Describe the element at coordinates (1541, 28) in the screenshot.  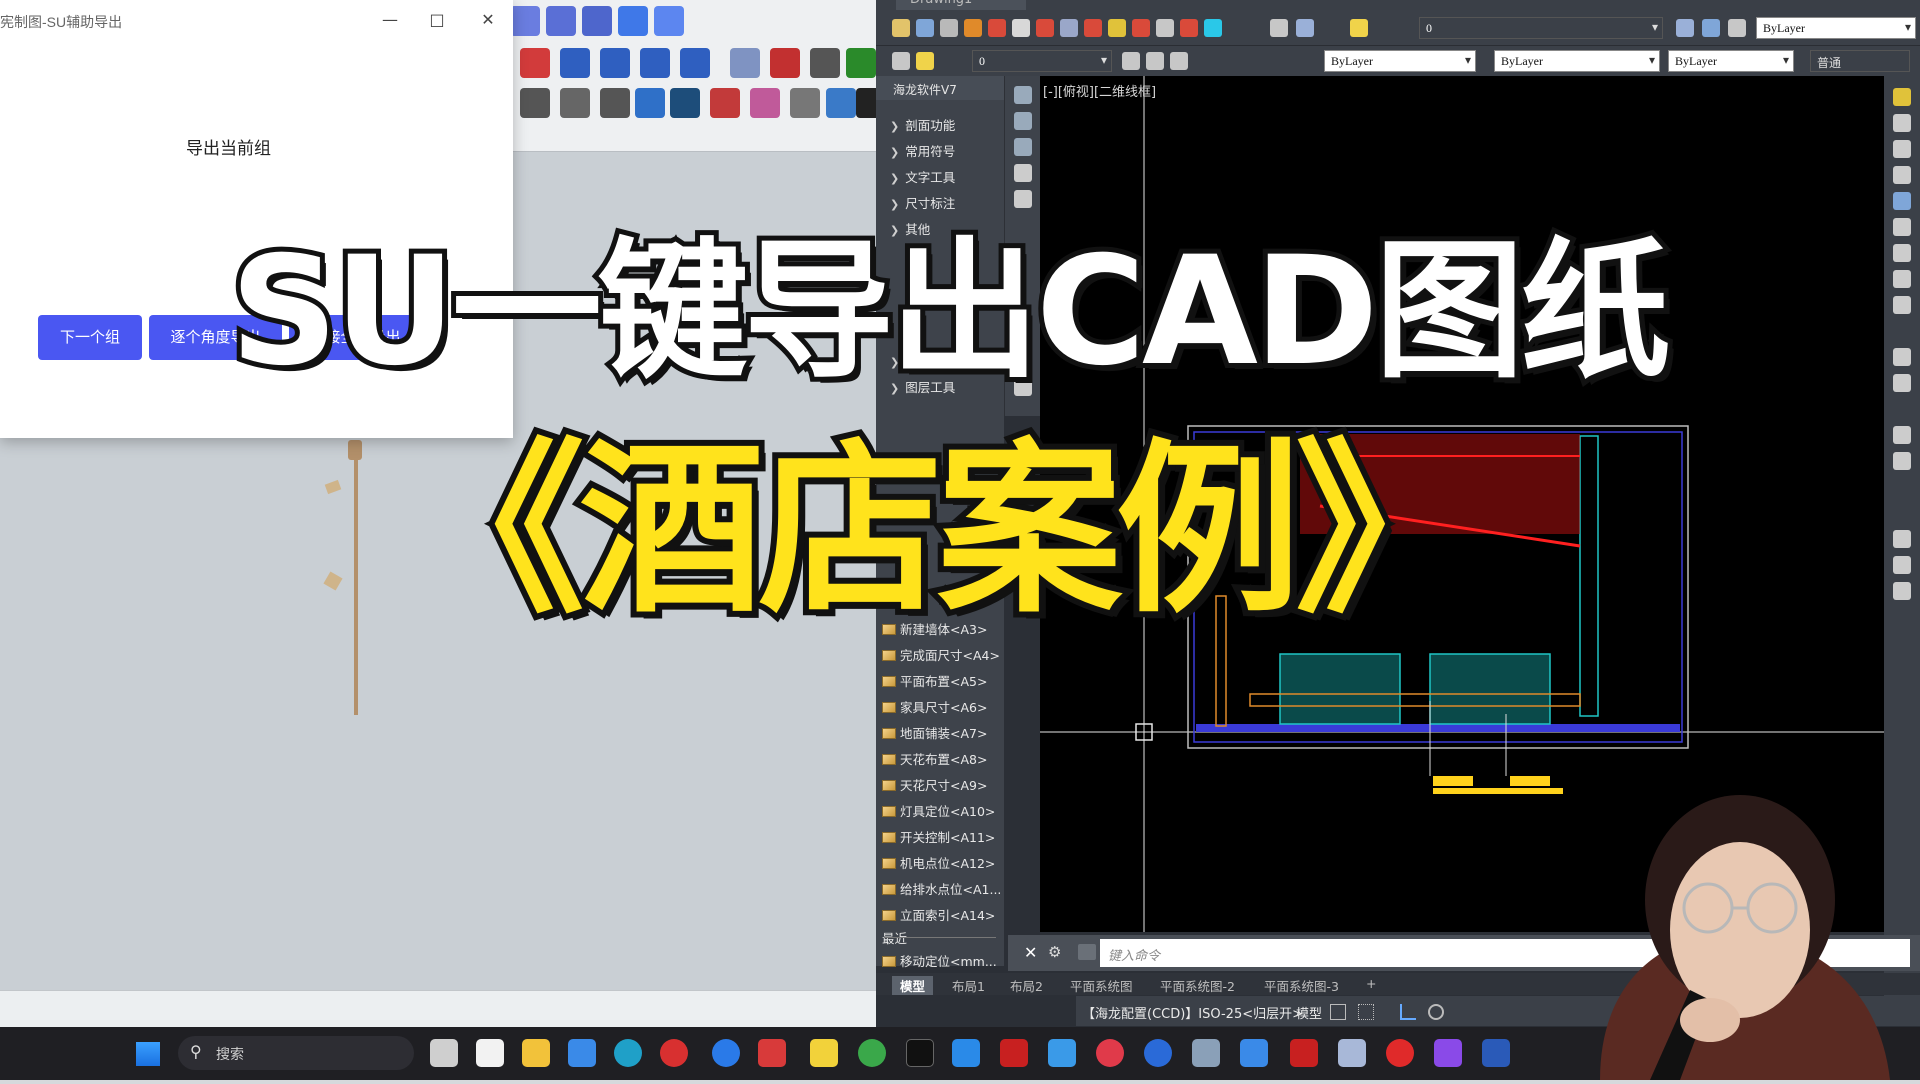
I see `layer-select: 0 ▾` at that location.